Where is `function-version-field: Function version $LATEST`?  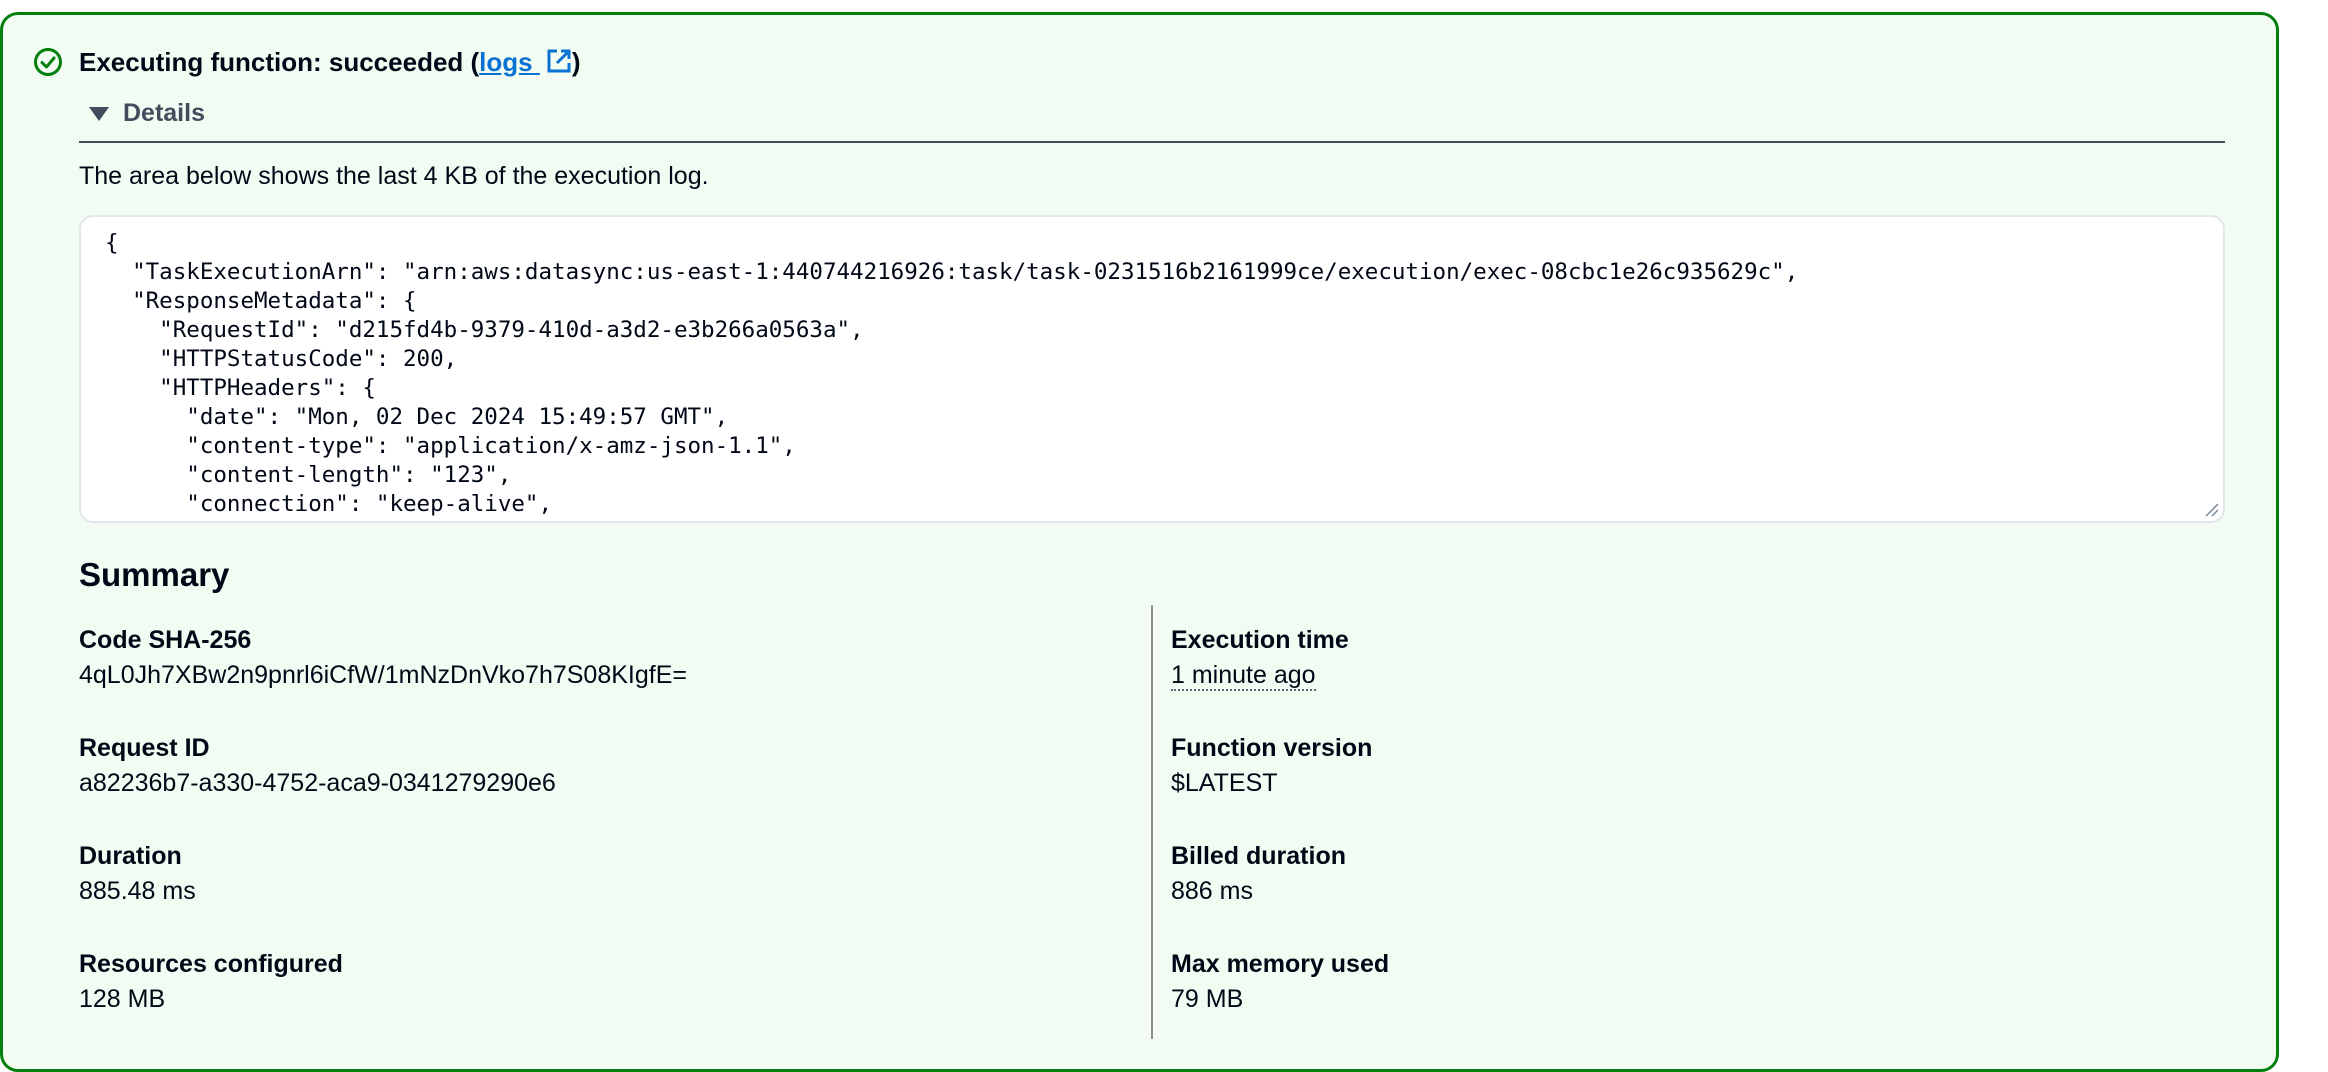
function-version-field: Function version $LATEST is located at coordinates (1271, 766).